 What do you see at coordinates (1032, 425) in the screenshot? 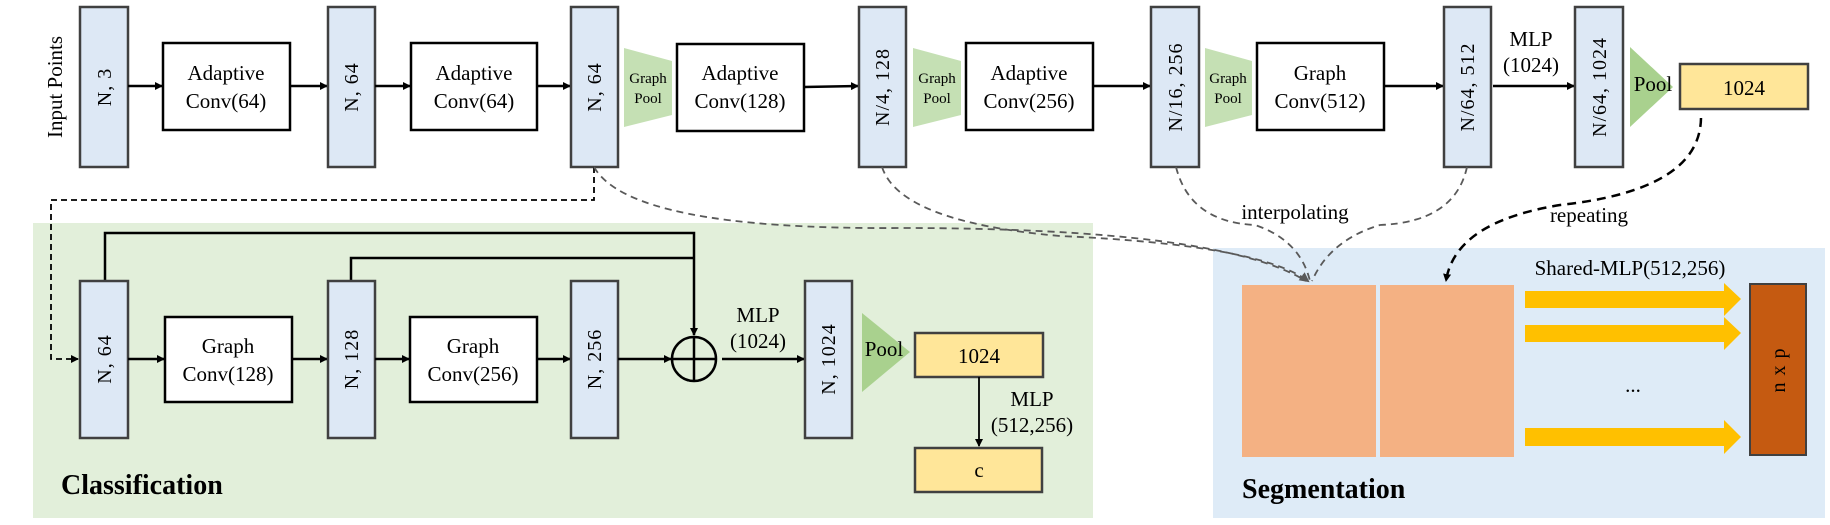
I see `label-text: (512,256)` at bounding box center [1032, 425].